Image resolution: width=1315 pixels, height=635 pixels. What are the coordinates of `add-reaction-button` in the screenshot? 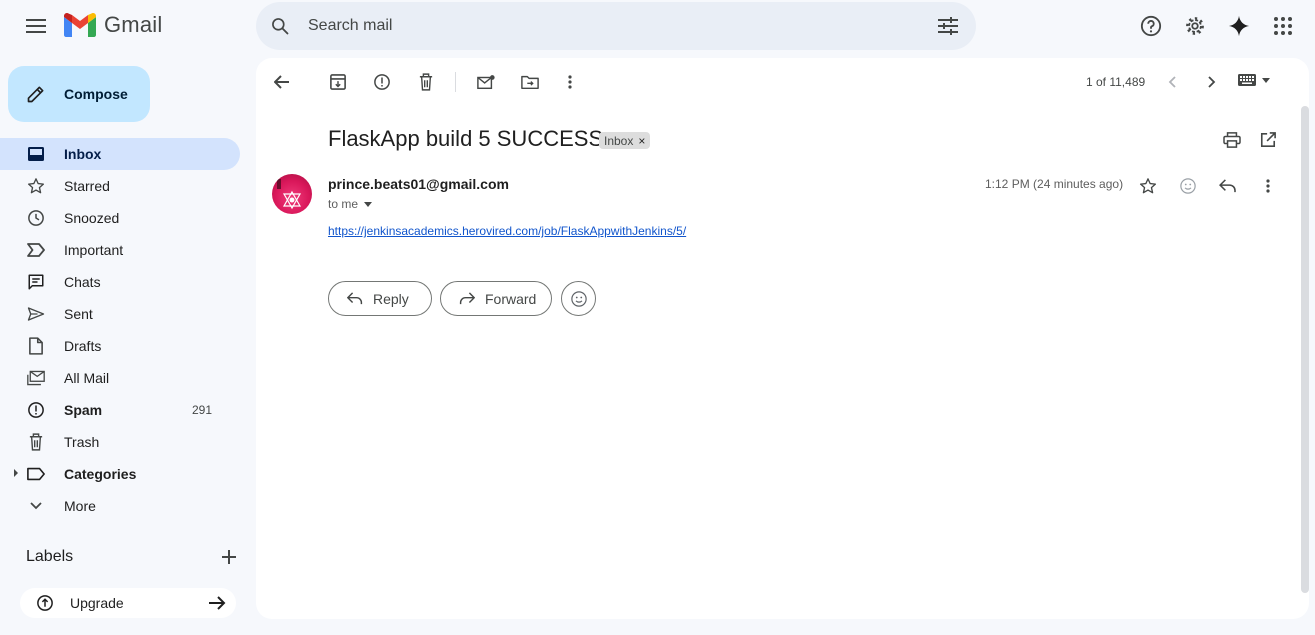 It's located at (1188, 186).